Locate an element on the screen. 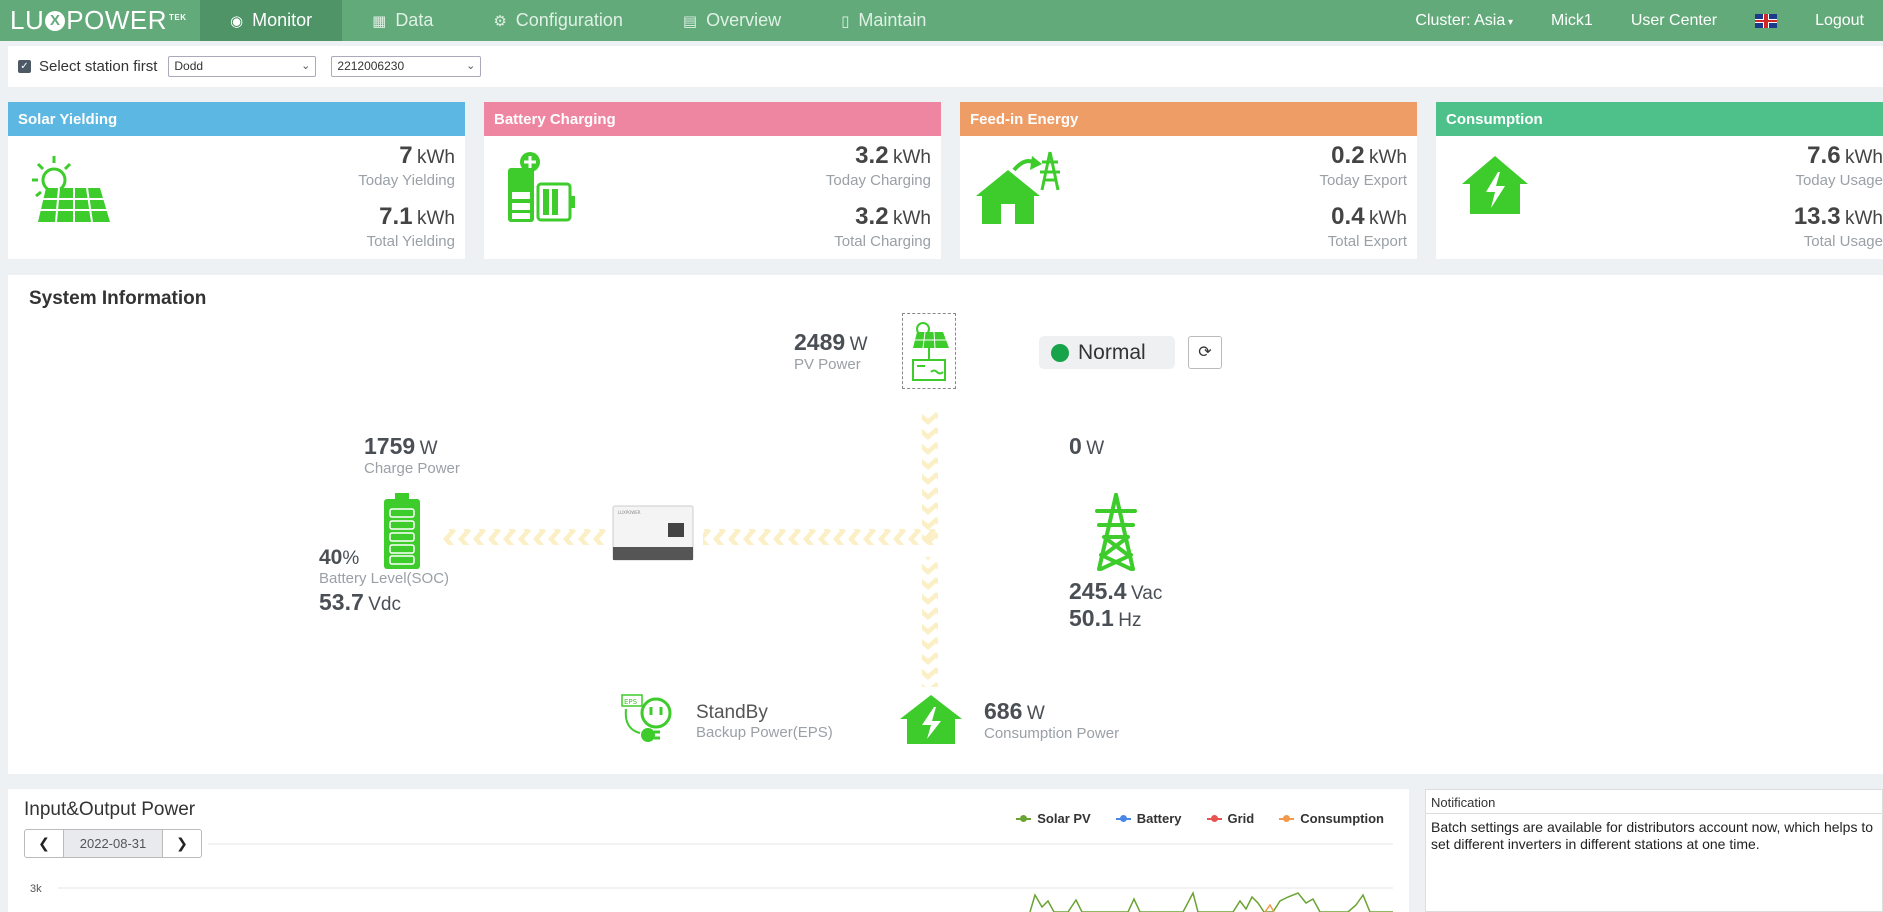  file-icon: ▯ is located at coordinates (845, 21).